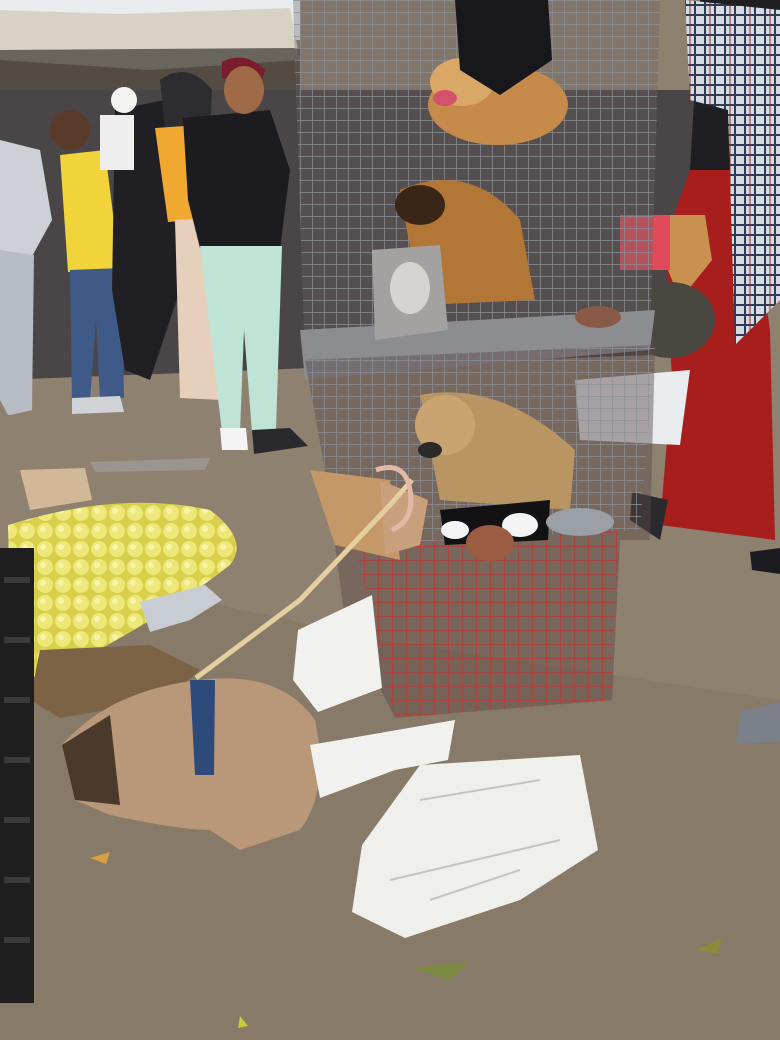  What do you see at coordinates (244, 90) in the screenshot?
I see `head-black-shirt` at bounding box center [244, 90].